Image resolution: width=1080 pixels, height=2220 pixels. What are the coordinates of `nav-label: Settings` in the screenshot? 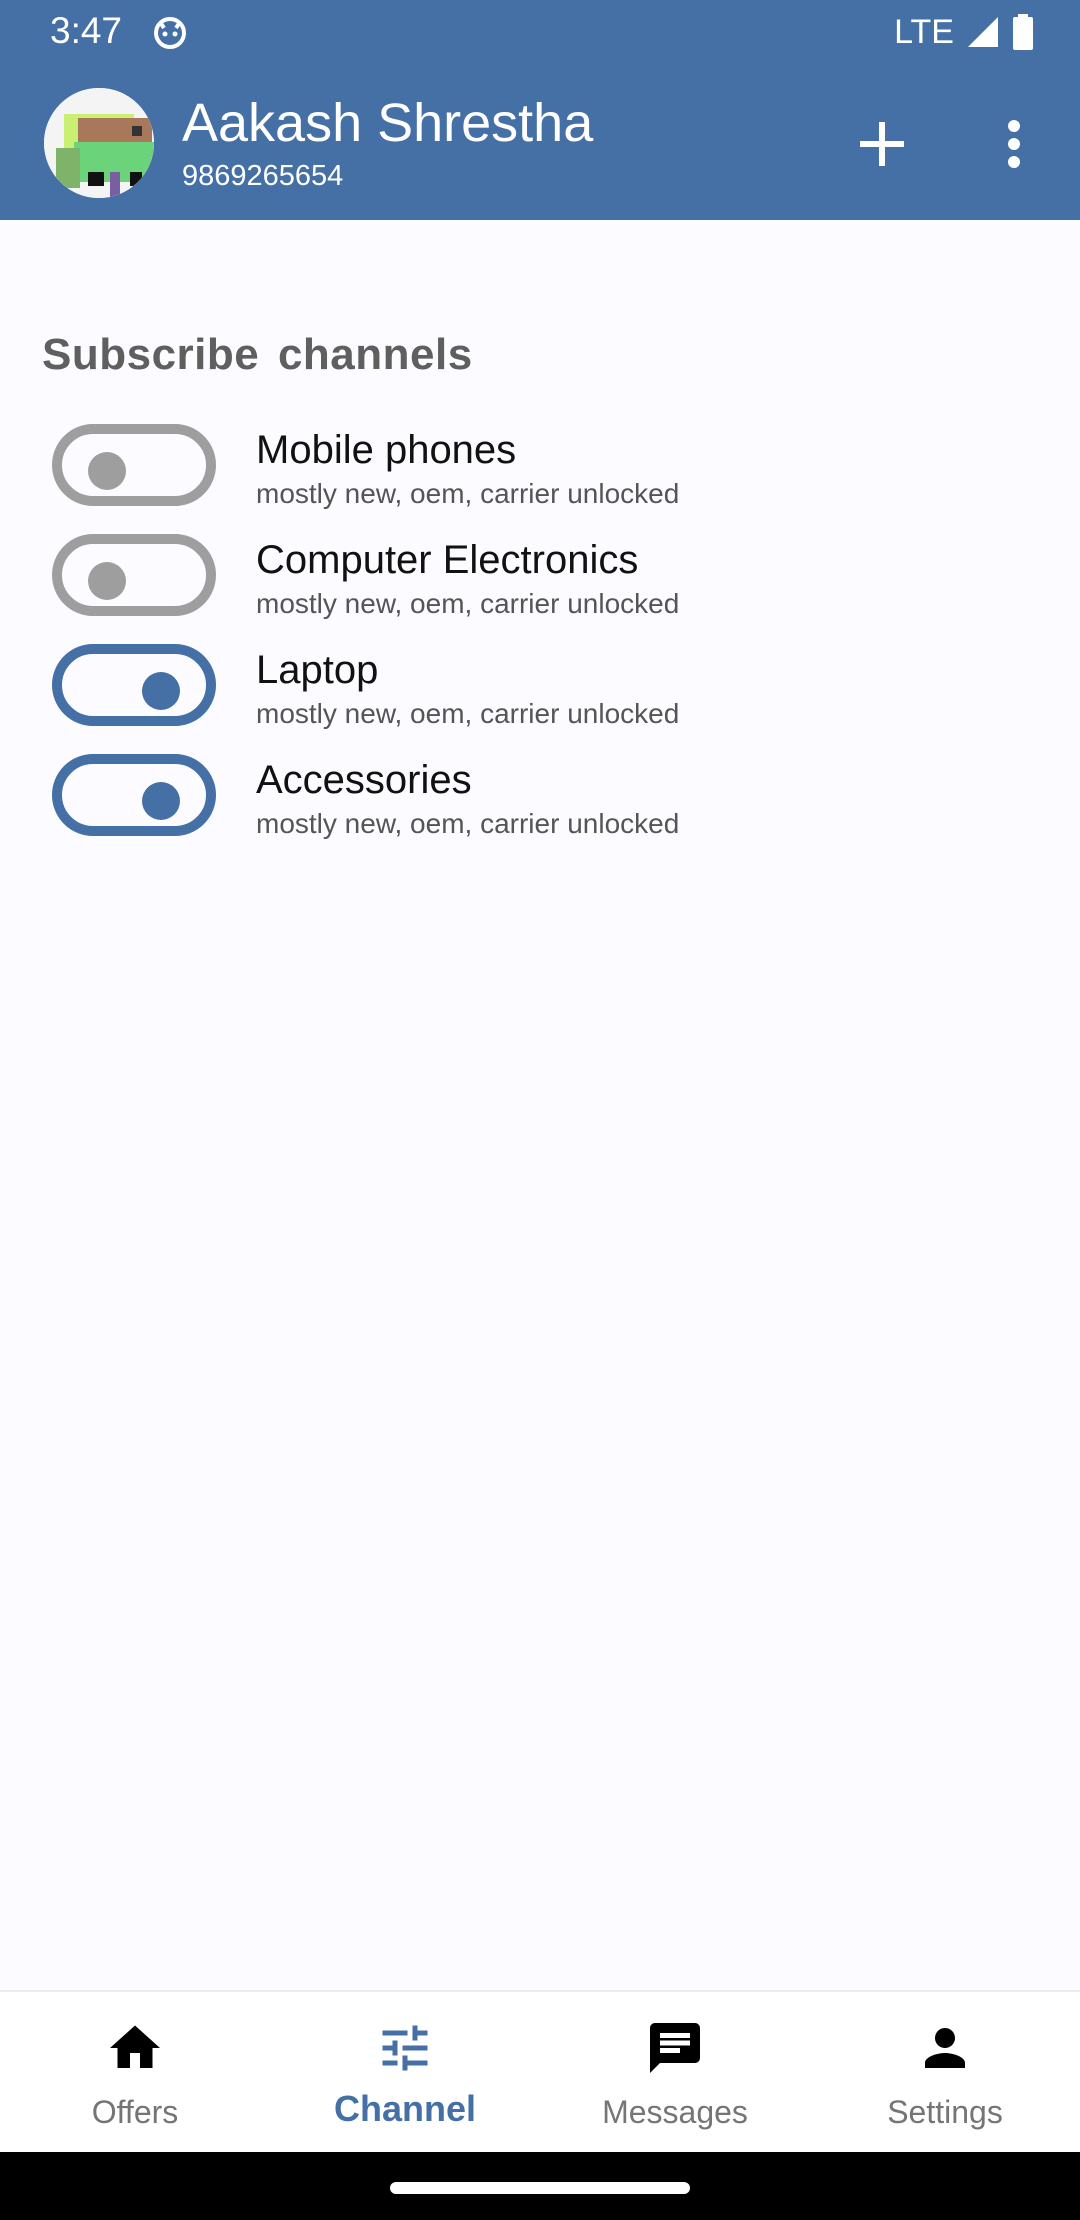 It's located at (945, 2112).